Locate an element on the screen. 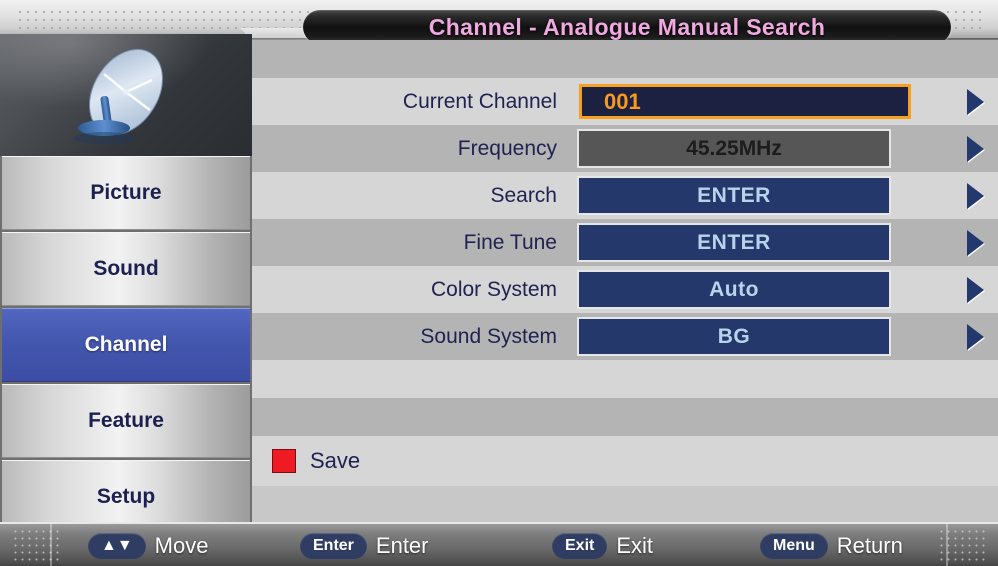  settings-row-sound-system: Sound System BG is located at coordinates (625, 336).